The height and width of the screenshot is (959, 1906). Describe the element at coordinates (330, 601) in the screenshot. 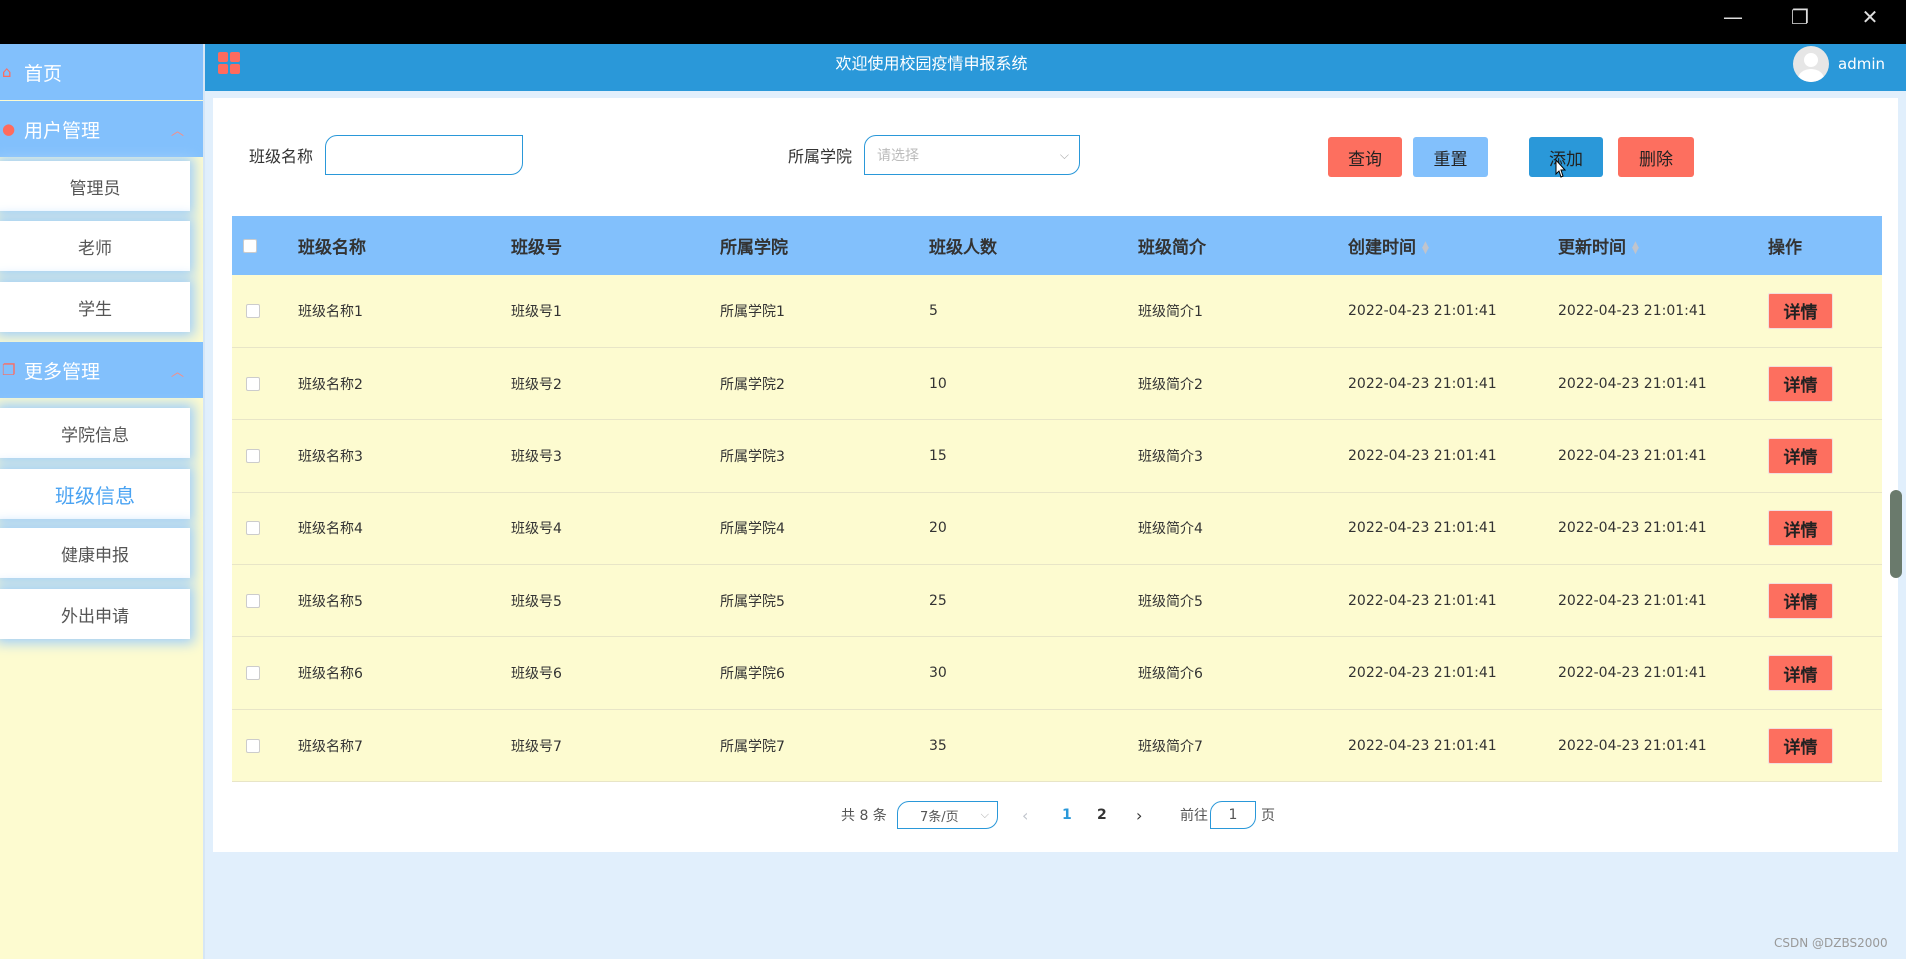

I see `table-cell: 班级名称5` at that location.